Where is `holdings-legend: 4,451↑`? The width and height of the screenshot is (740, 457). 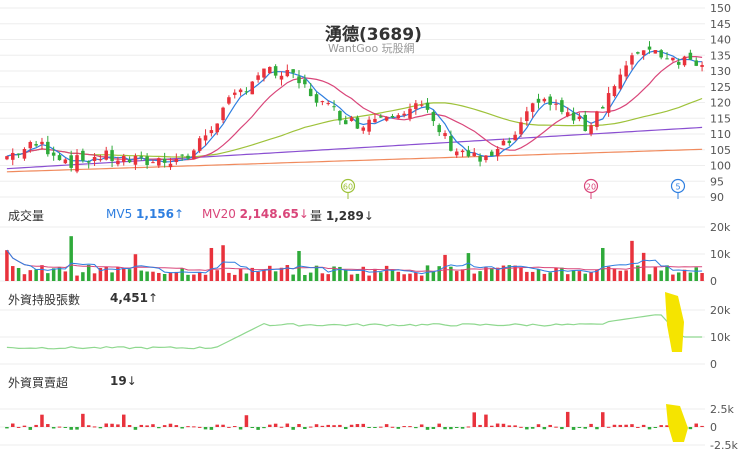
holdings-legend: 4,451↑ is located at coordinates (134, 298).